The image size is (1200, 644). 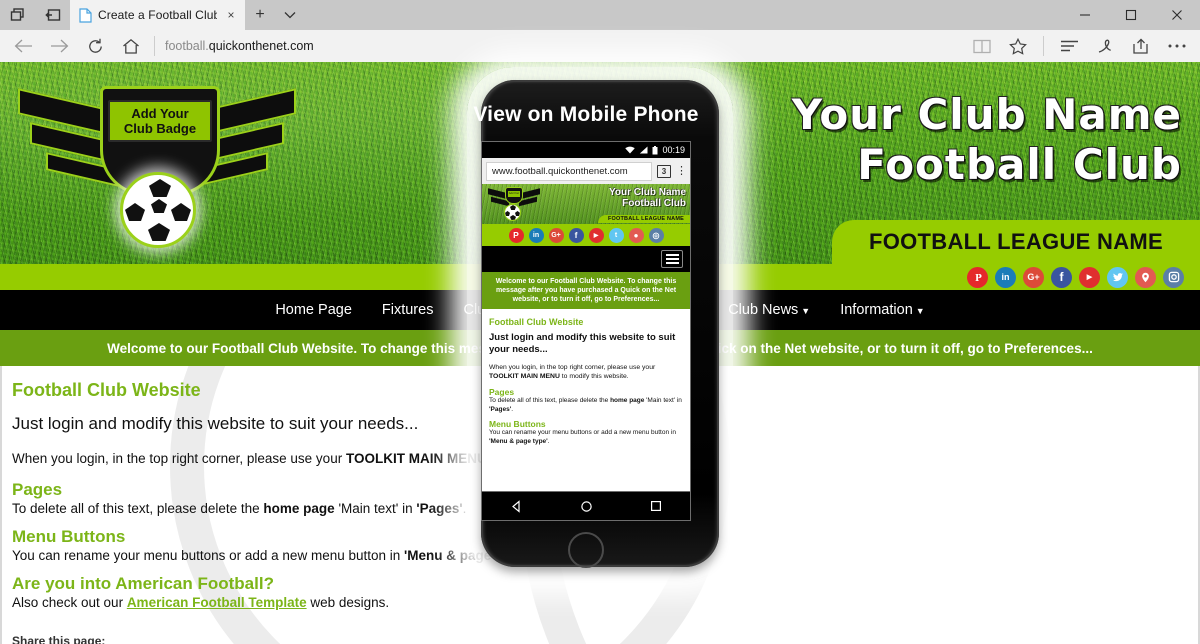 What do you see at coordinates (1105, 46) in the screenshot?
I see `web-notes-pen-icon` at bounding box center [1105, 46].